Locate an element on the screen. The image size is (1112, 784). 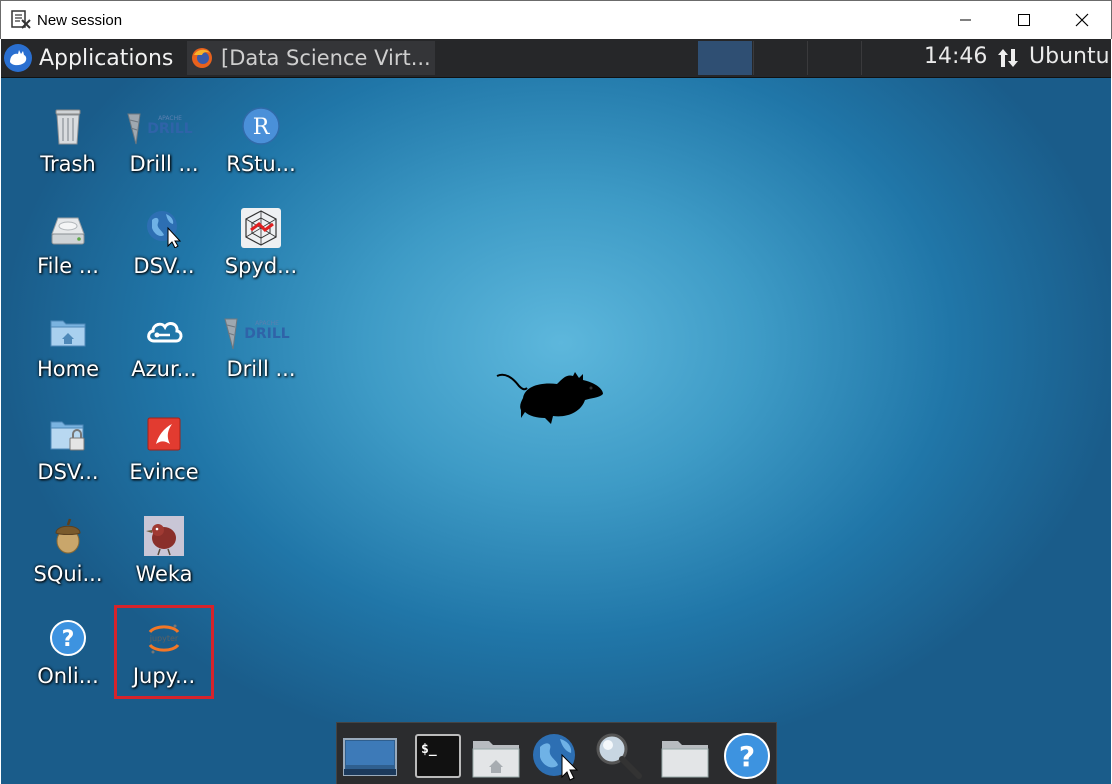
remote-session-icon is located at coordinates (21, 19).